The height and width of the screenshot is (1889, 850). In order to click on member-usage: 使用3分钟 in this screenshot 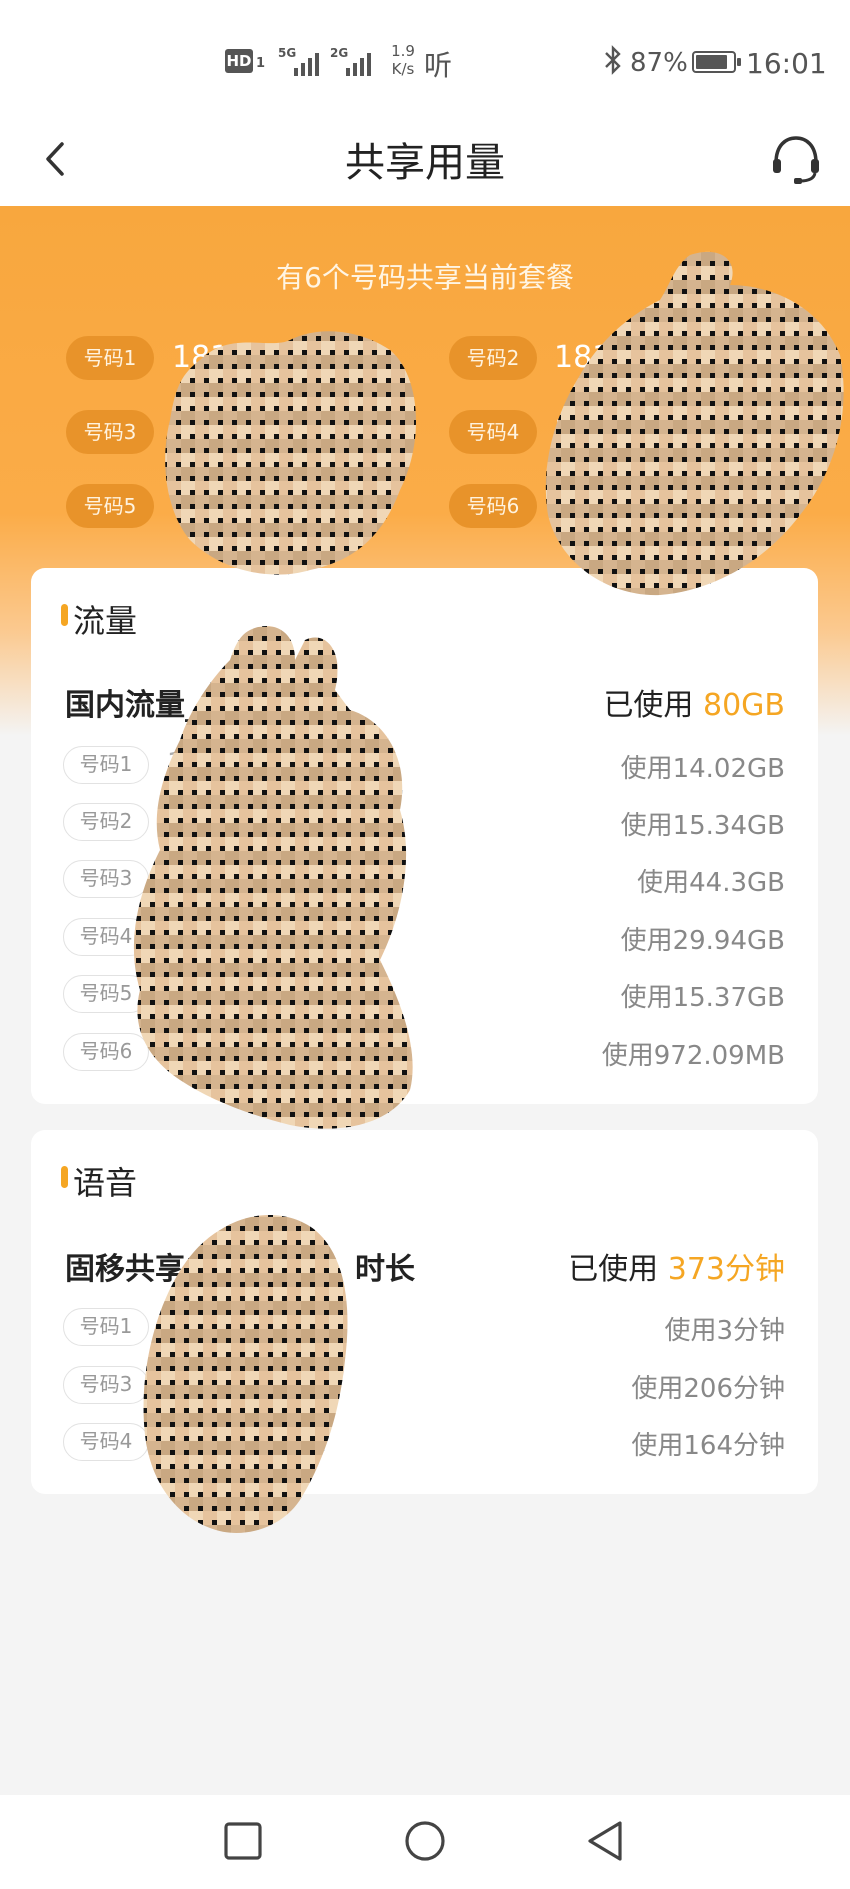, I will do `click(724, 1331)`.